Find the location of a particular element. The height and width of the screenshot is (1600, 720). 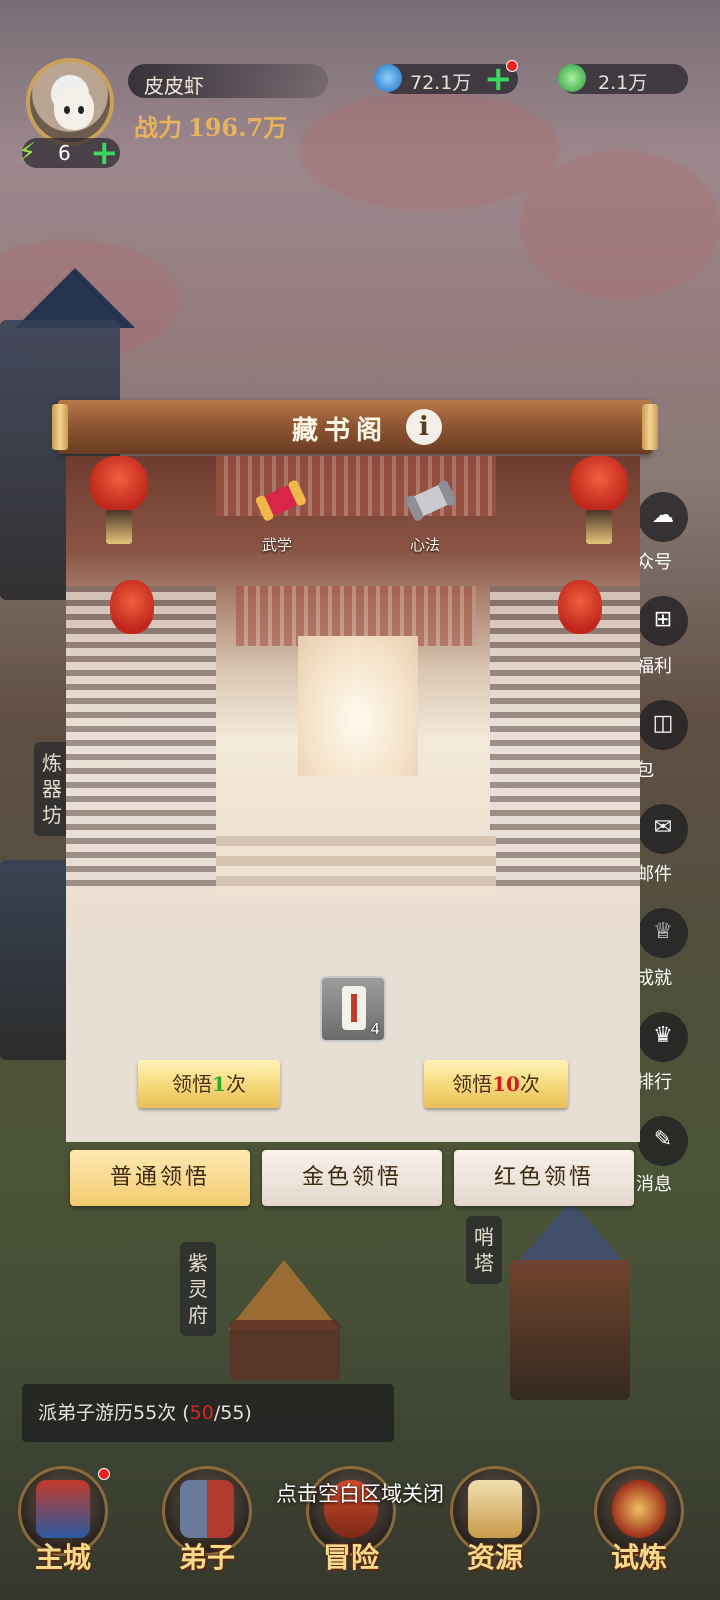

comprehend-once-button: 领悟1次 is located at coordinates (209, 1084).